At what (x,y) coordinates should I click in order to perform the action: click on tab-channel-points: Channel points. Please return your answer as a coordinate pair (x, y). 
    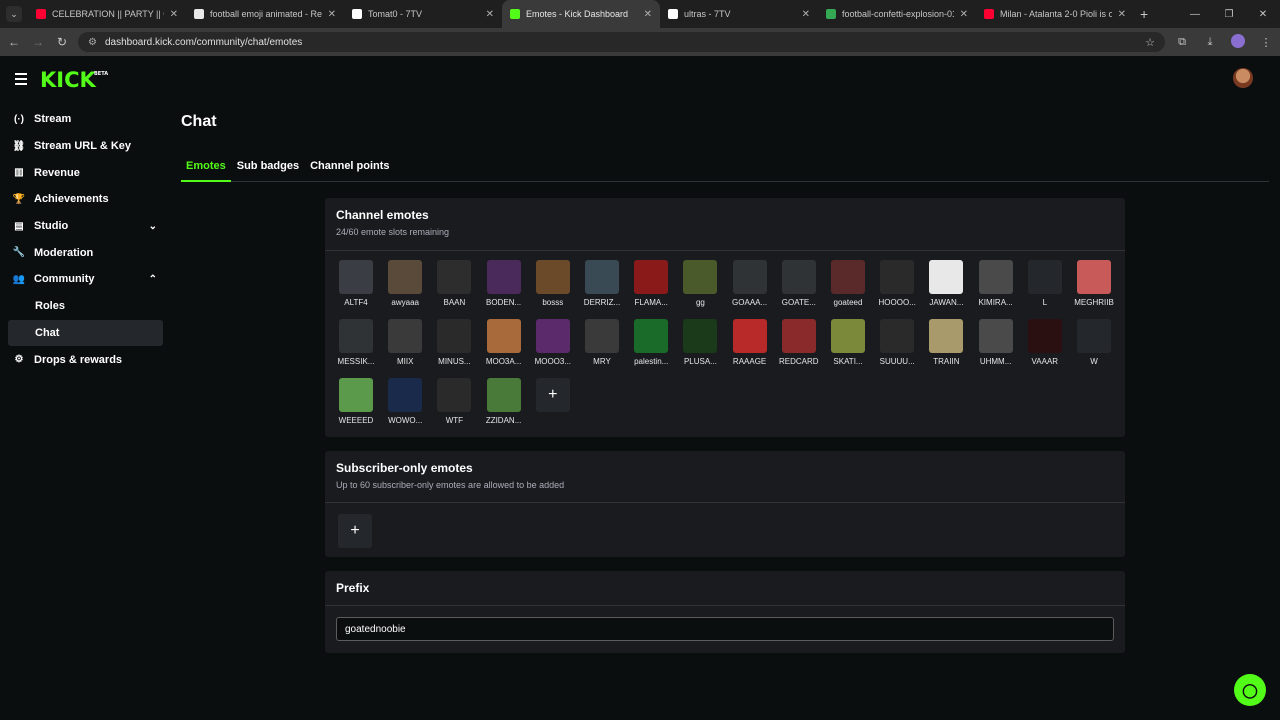
    Looking at the image, I should click on (349, 169).